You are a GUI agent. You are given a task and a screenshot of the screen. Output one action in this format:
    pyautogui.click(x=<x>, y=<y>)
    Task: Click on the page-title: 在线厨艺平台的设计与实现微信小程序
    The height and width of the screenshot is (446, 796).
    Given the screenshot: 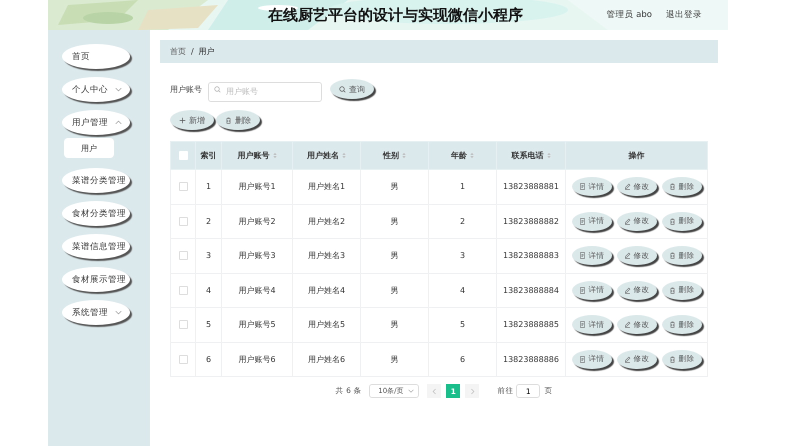 What is the action you would take?
    pyautogui.click(x=395, y=15)
    